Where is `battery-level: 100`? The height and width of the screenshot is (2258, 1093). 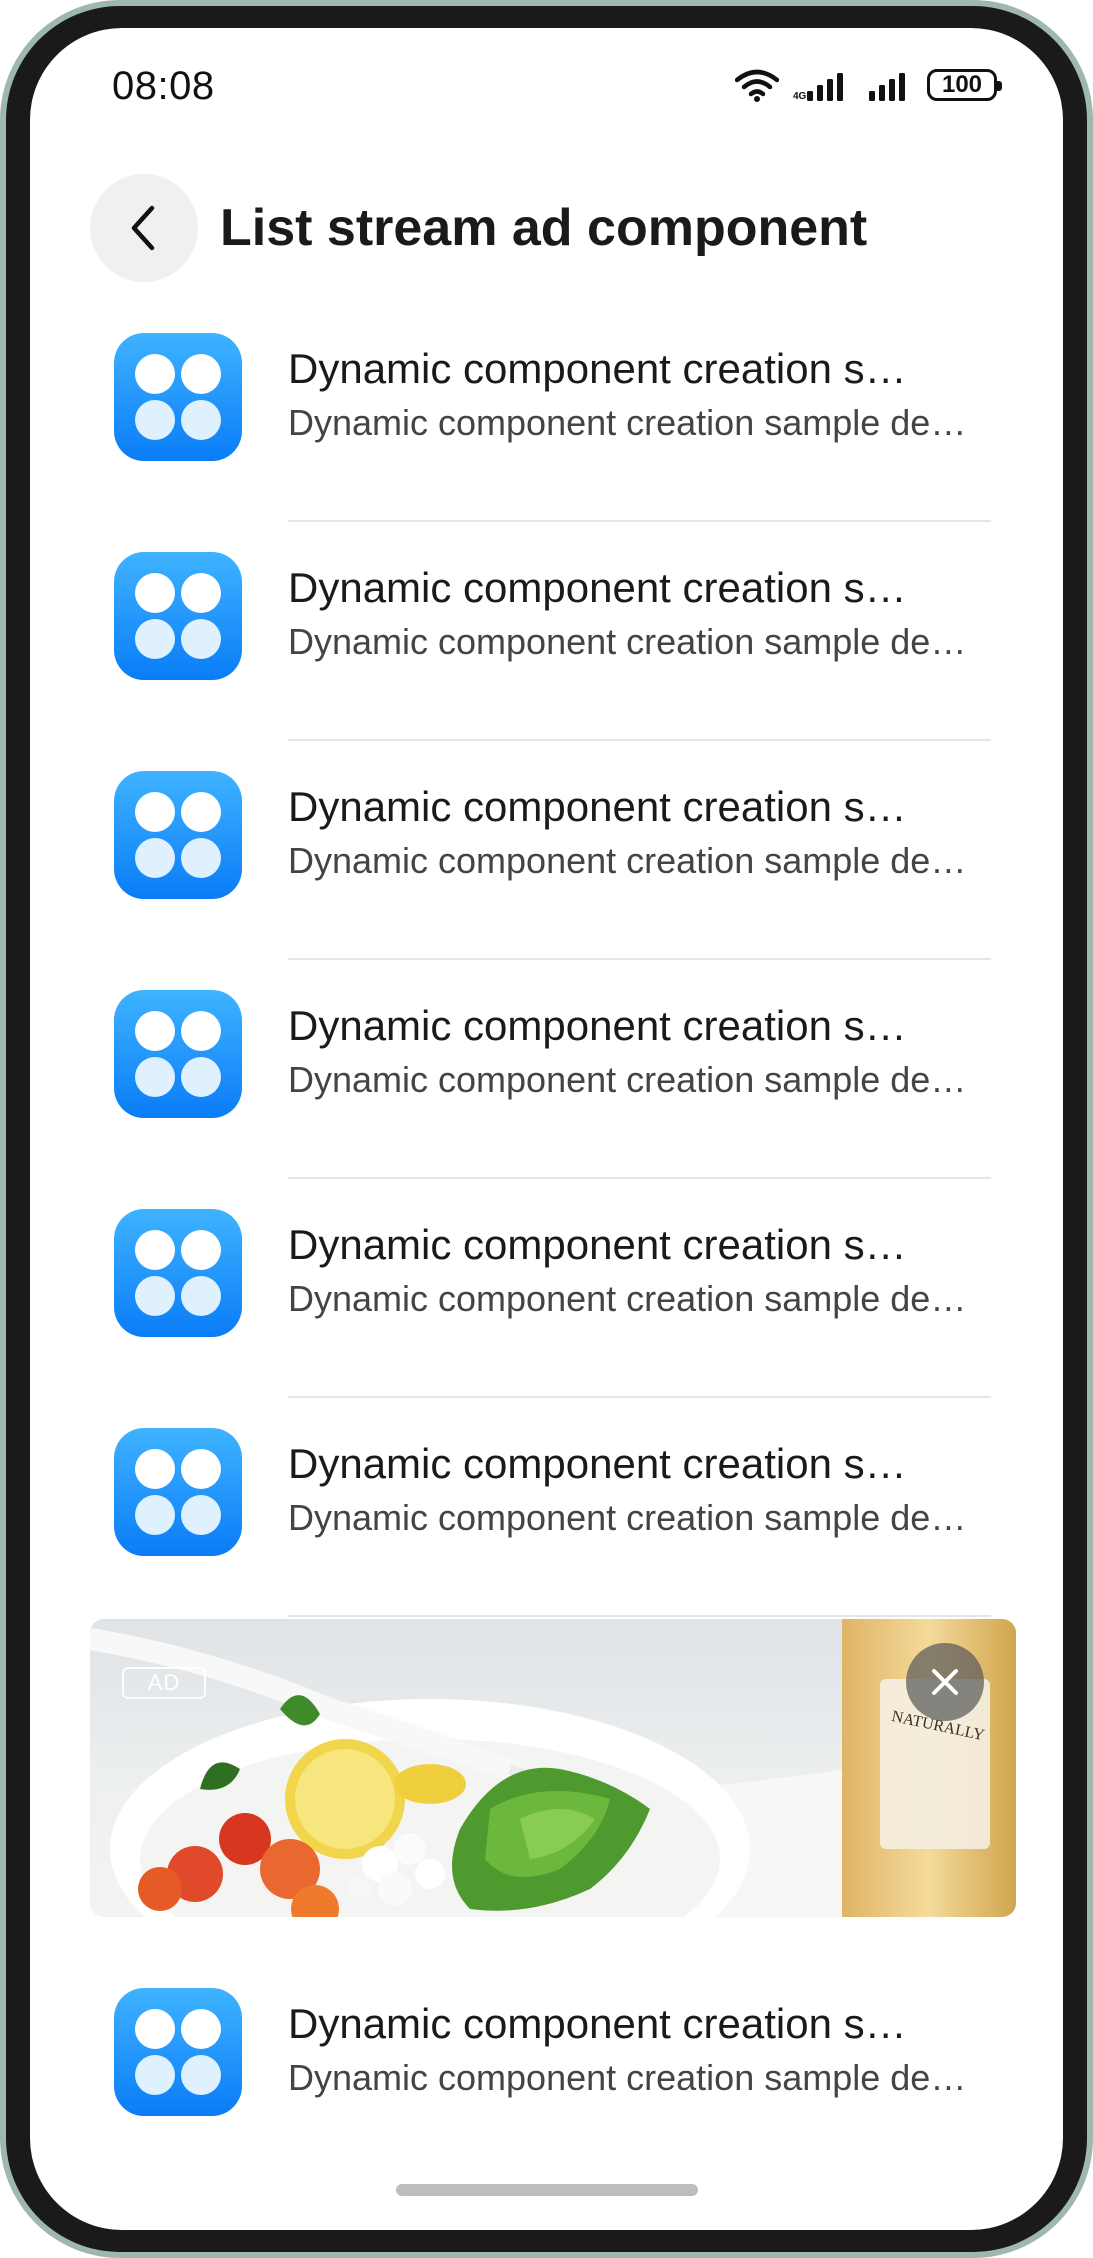 battery-level: 100 is located at coordinates (962, 84).